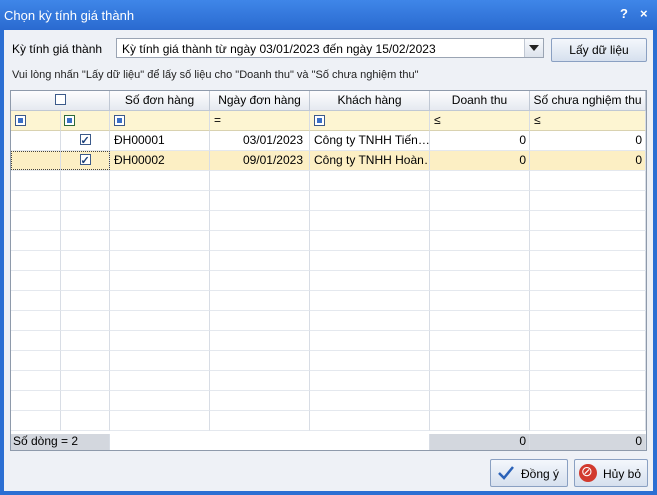 The image size is (657, 495). What do you see at coordinates (160, 161) in the screenshot?
I see `order-no-cell: ĐH00002` at bounding box center [160, 161].